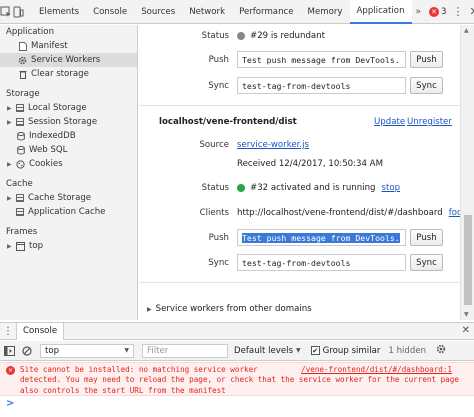 The image size is (474, 417). I want to click on drawer-menu-icon: ⋮, so click(8, 331).